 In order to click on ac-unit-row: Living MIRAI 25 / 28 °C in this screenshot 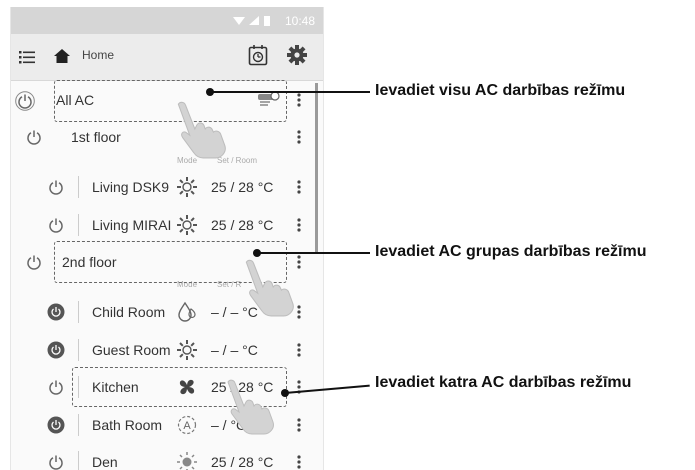, I will do `click(167, 225)`.